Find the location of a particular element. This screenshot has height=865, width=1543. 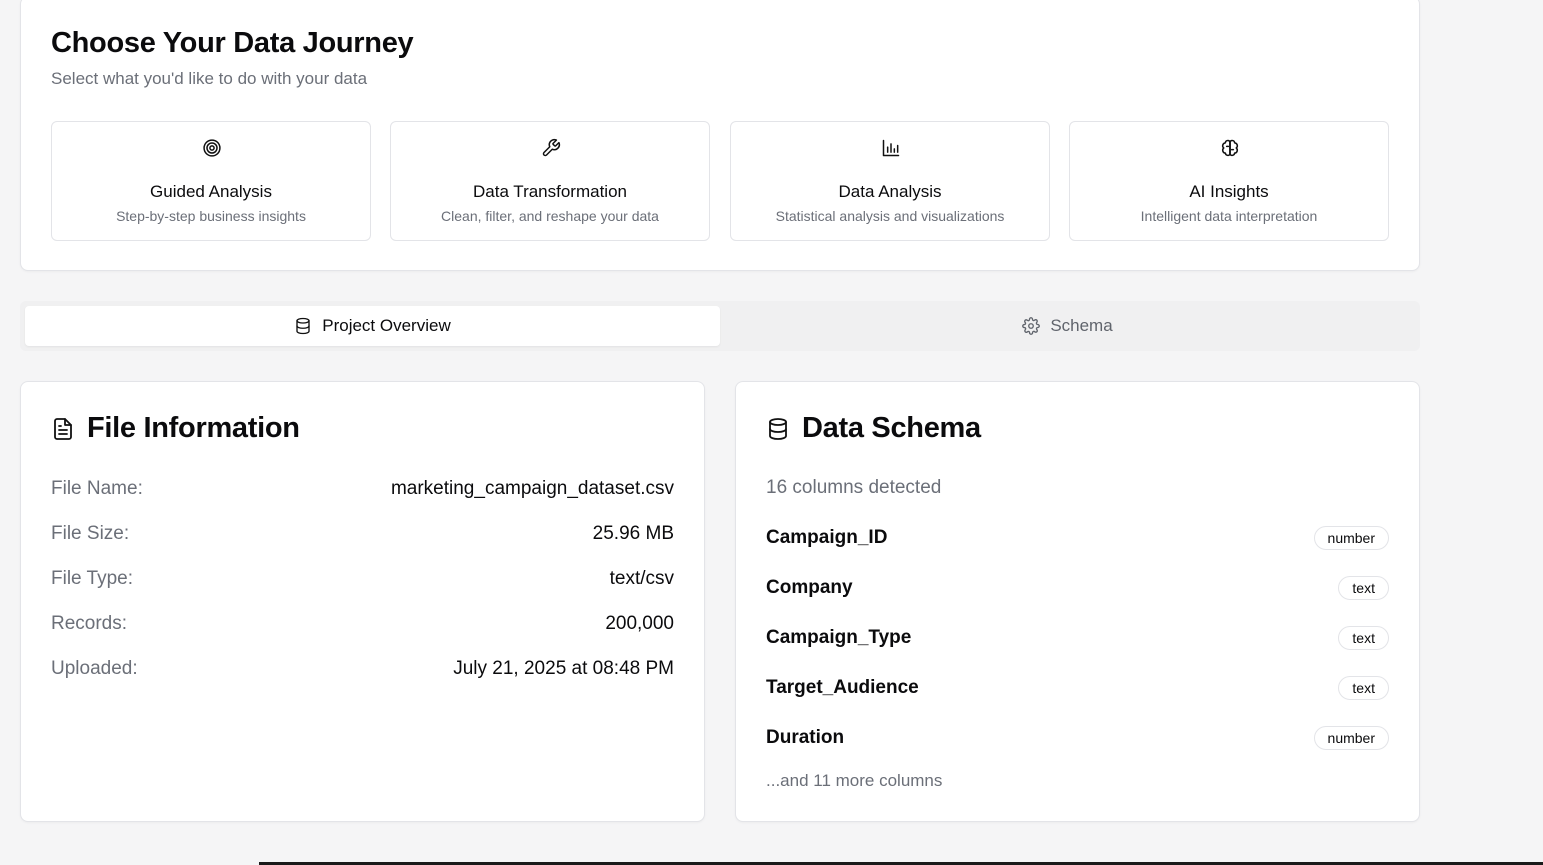

file-information-heading: File Information is located at coordinates (175, 428).